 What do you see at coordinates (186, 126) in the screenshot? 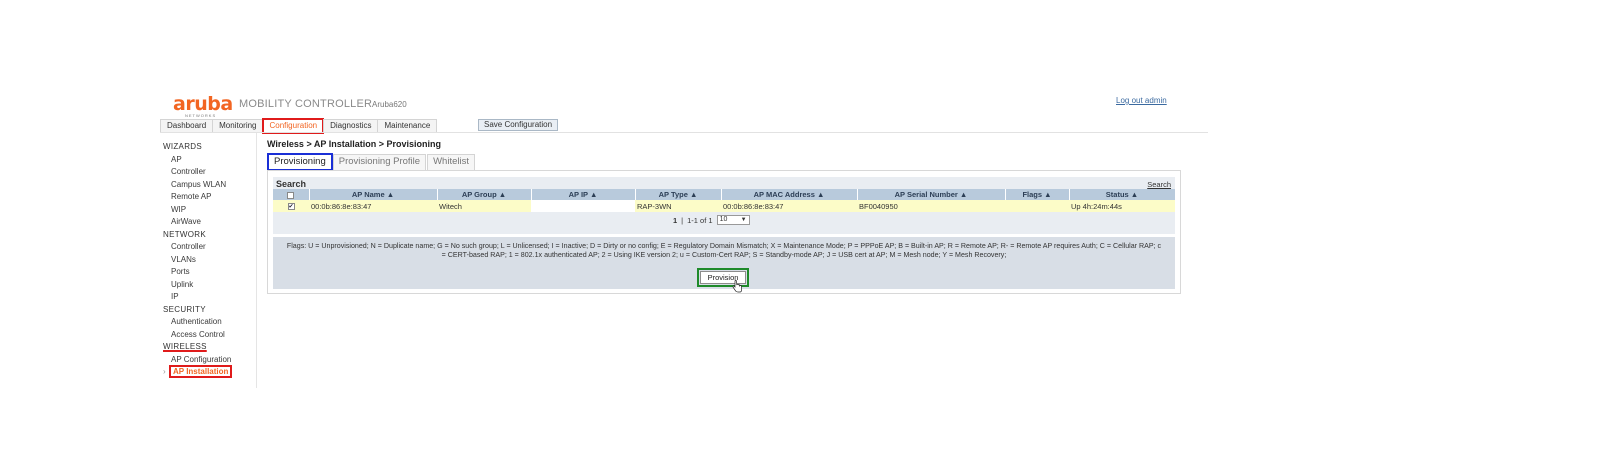
I see `tab-dashboard: Dashboard` at bounding box center [186, 126].